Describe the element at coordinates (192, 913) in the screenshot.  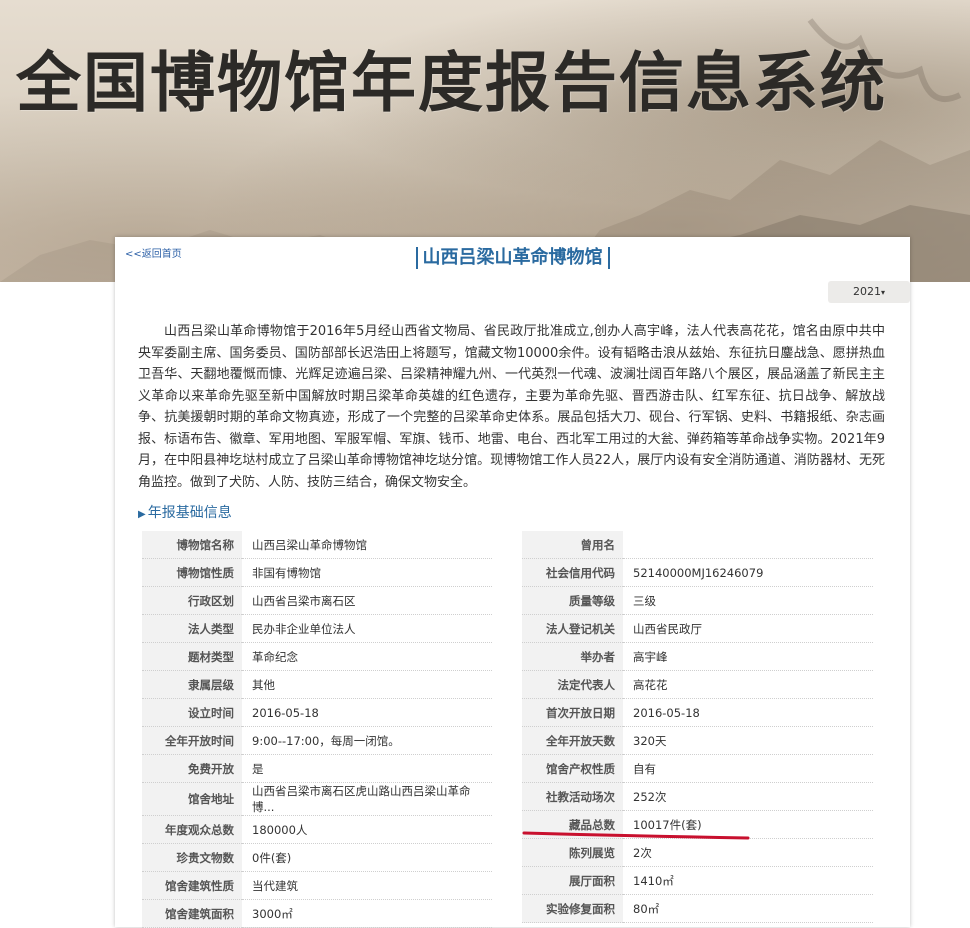
I see `field-label: 馆舍建筑面积` at that location.